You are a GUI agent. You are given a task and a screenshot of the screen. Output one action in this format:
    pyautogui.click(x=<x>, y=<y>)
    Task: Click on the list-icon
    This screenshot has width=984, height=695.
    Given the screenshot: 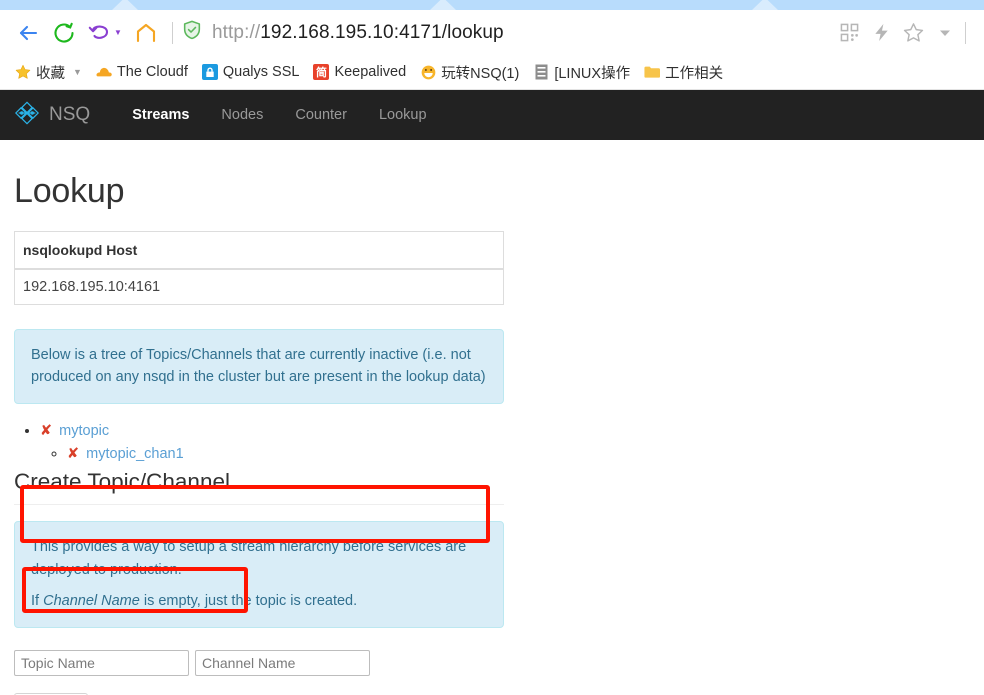 What is the action you would take?
    pyautogui.click(x=541, y=72)
    